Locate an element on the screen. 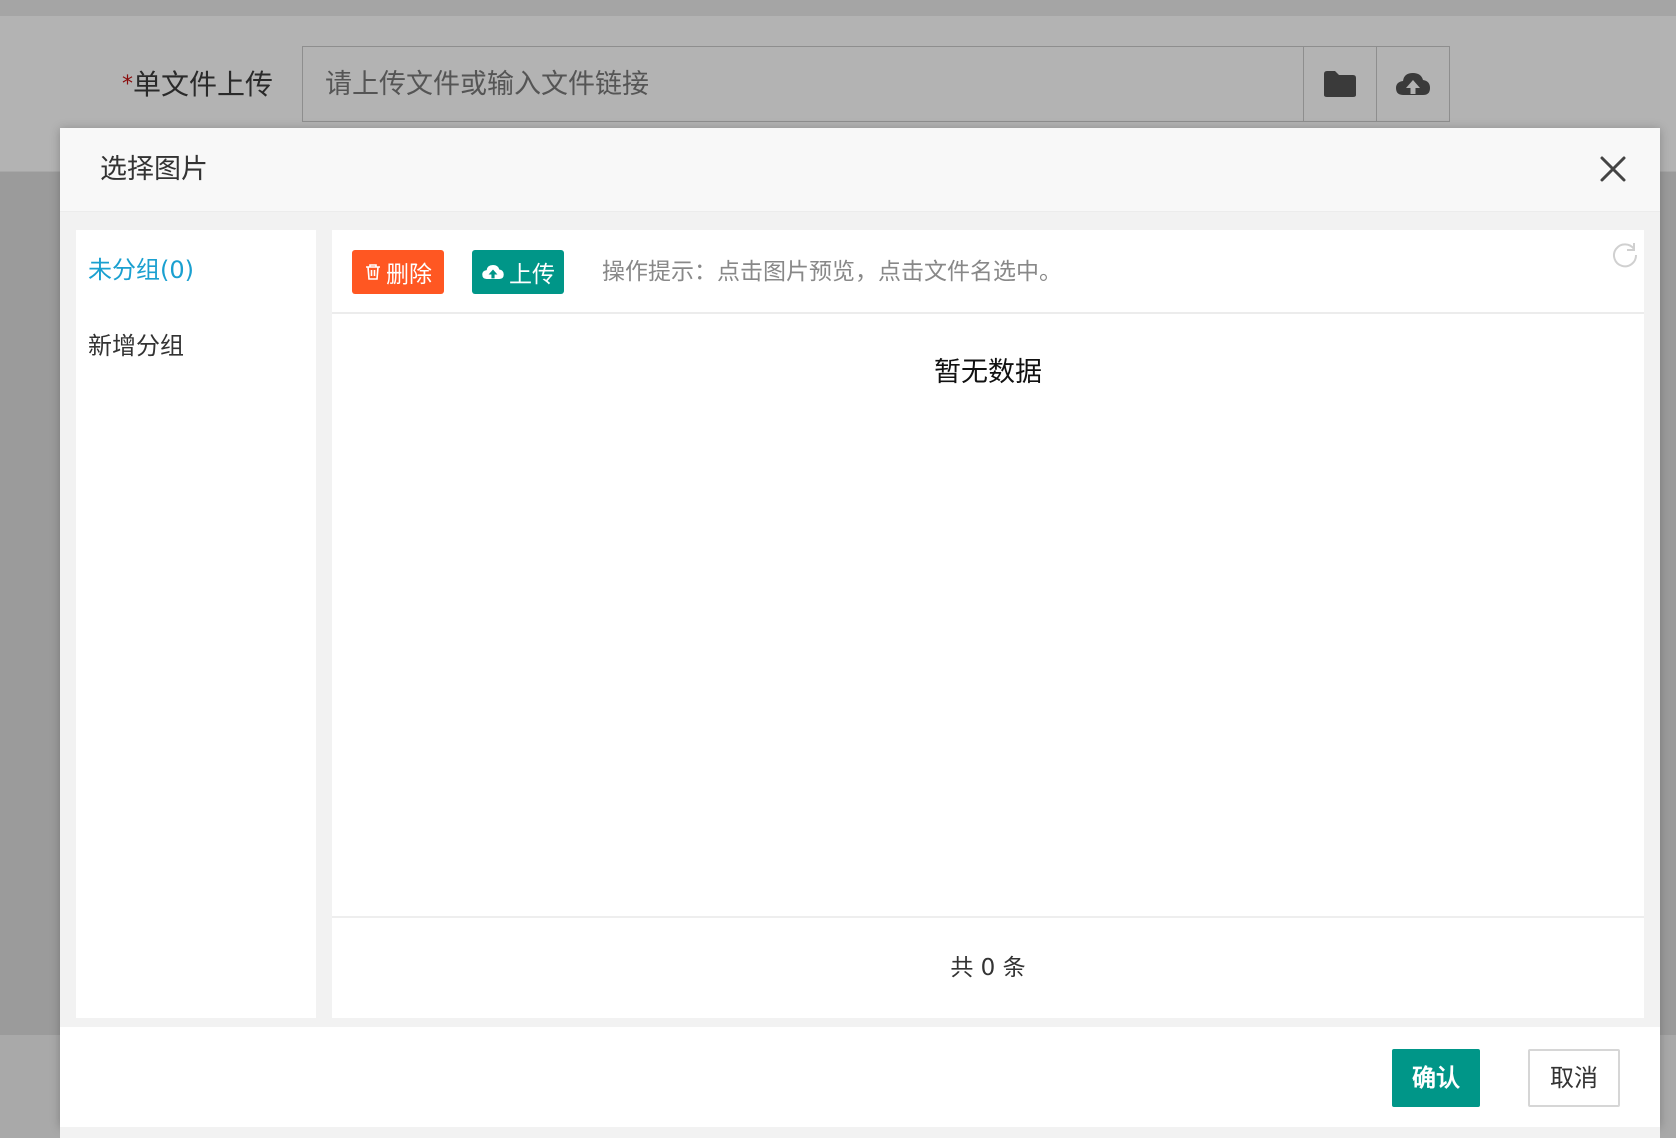 The width and height of the screenshot is (1676, 1138). close-icon is located at coordinates (1613, 169).